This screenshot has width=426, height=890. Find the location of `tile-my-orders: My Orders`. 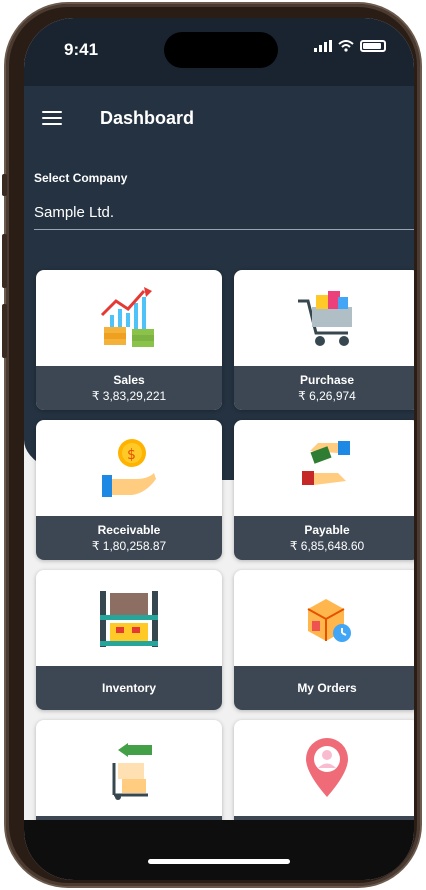

tile-my-orders: My Orders is located at coordinates (324, 640).